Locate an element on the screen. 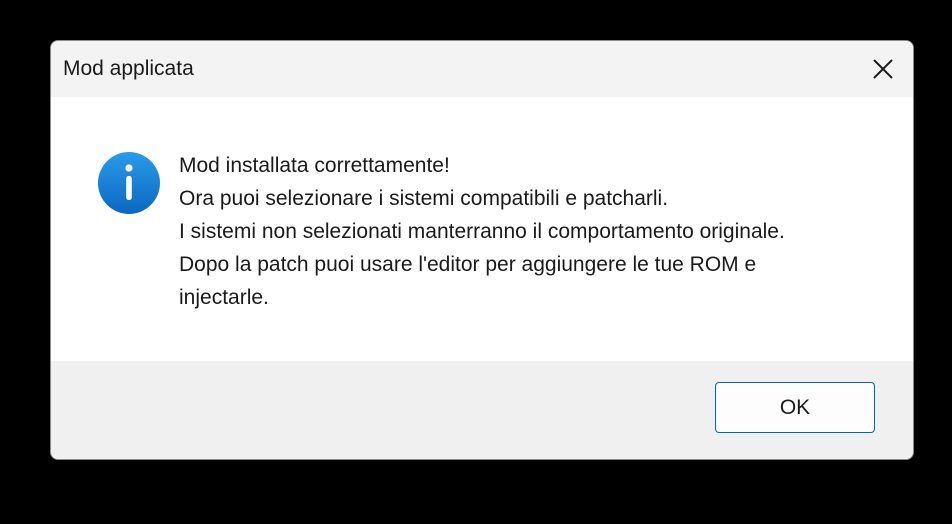  info-icon is located at coordinates (129, 183).